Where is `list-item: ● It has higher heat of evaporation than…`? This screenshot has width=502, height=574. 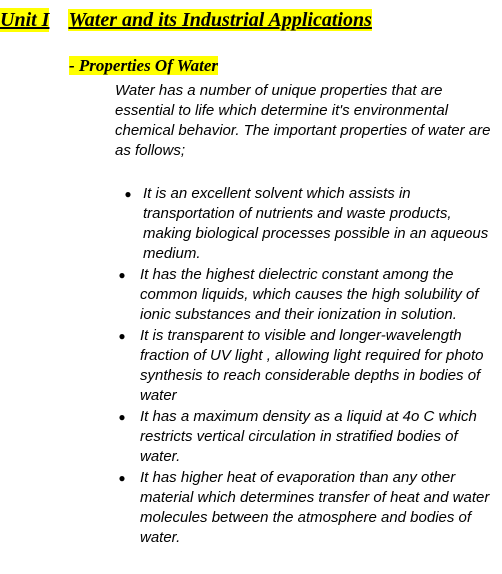 list-item: ● It has higher heat of evaporation than… is located at coordinates (307, 508).